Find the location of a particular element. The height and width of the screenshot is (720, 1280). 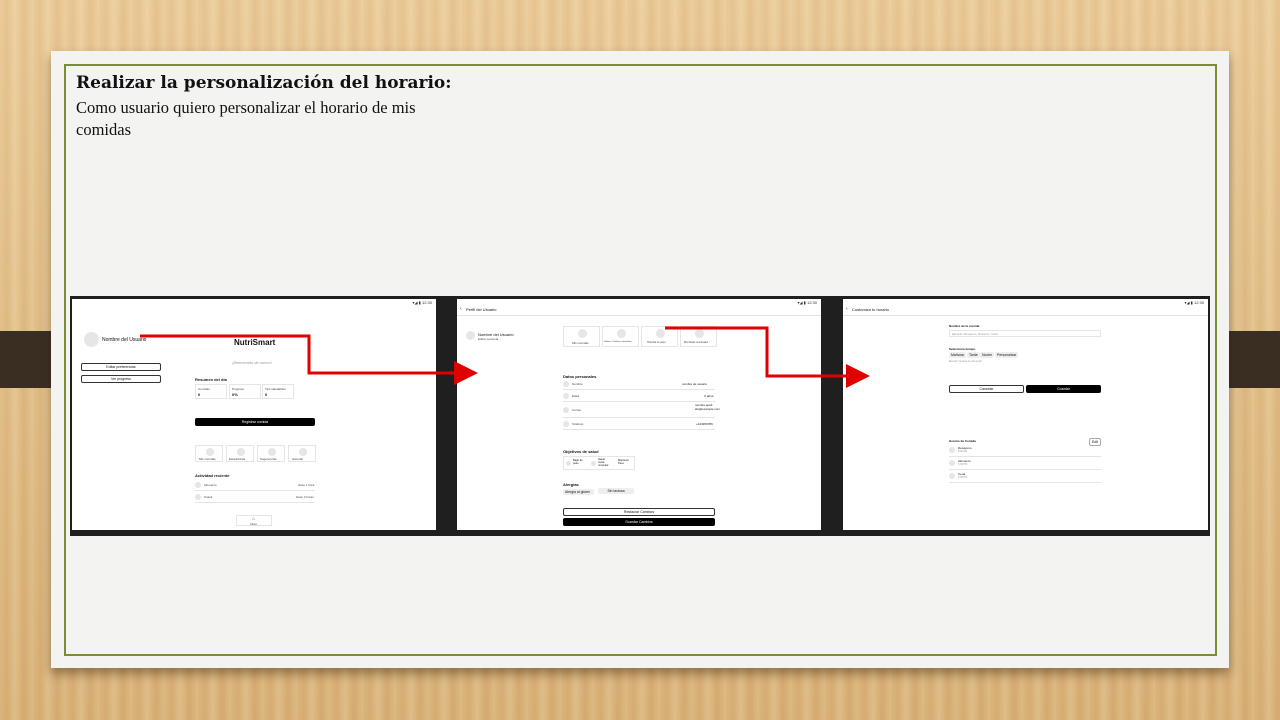

restore-changes-button: Restaurar Cambios is located at coordinates (639, 512).